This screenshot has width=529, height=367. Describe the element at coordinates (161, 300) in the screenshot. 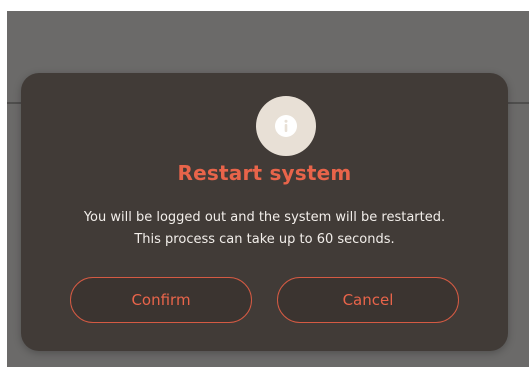

I see `confirm-button: Confirm` at that location.